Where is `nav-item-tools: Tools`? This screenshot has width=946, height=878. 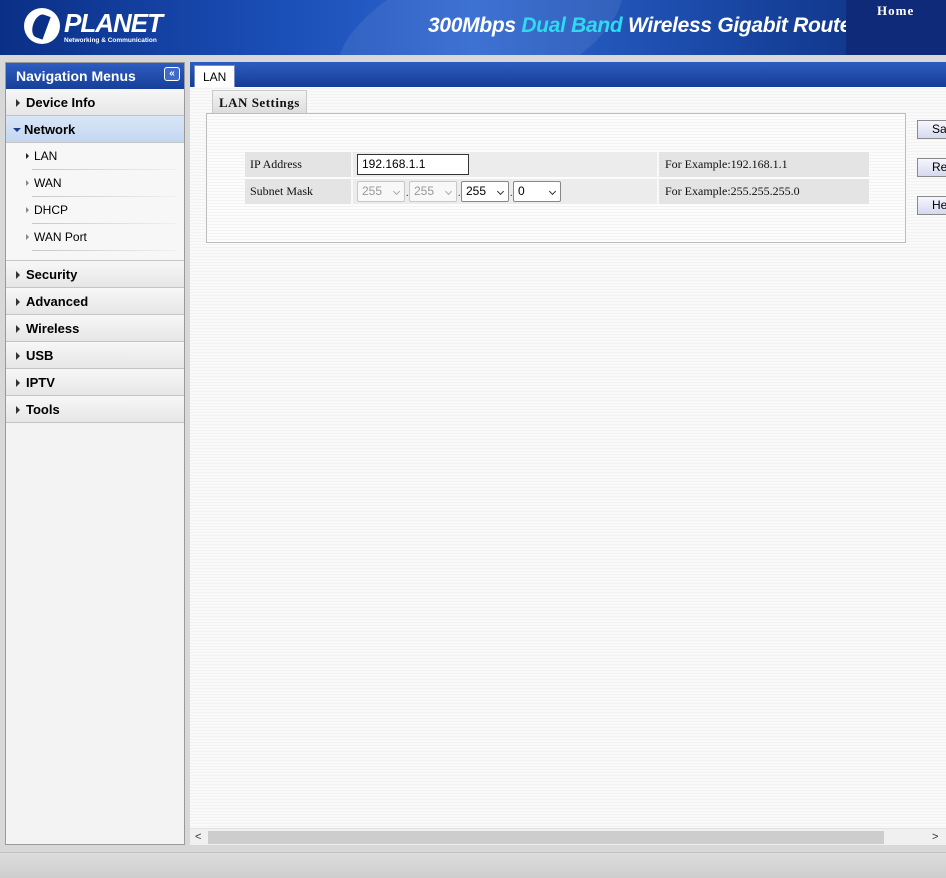 nav-item-tools: Tools is located at coordinates (95, 409).